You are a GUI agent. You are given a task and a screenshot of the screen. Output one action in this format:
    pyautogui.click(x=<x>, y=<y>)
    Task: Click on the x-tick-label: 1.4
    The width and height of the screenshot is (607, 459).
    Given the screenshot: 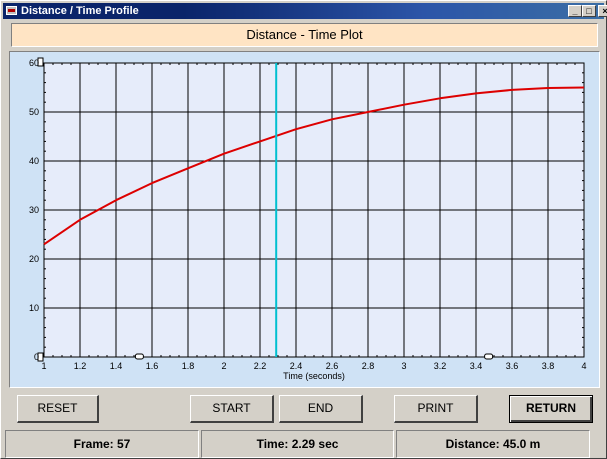 What is the action you would take?
    pyautogui.click(x=116, y=366)
    